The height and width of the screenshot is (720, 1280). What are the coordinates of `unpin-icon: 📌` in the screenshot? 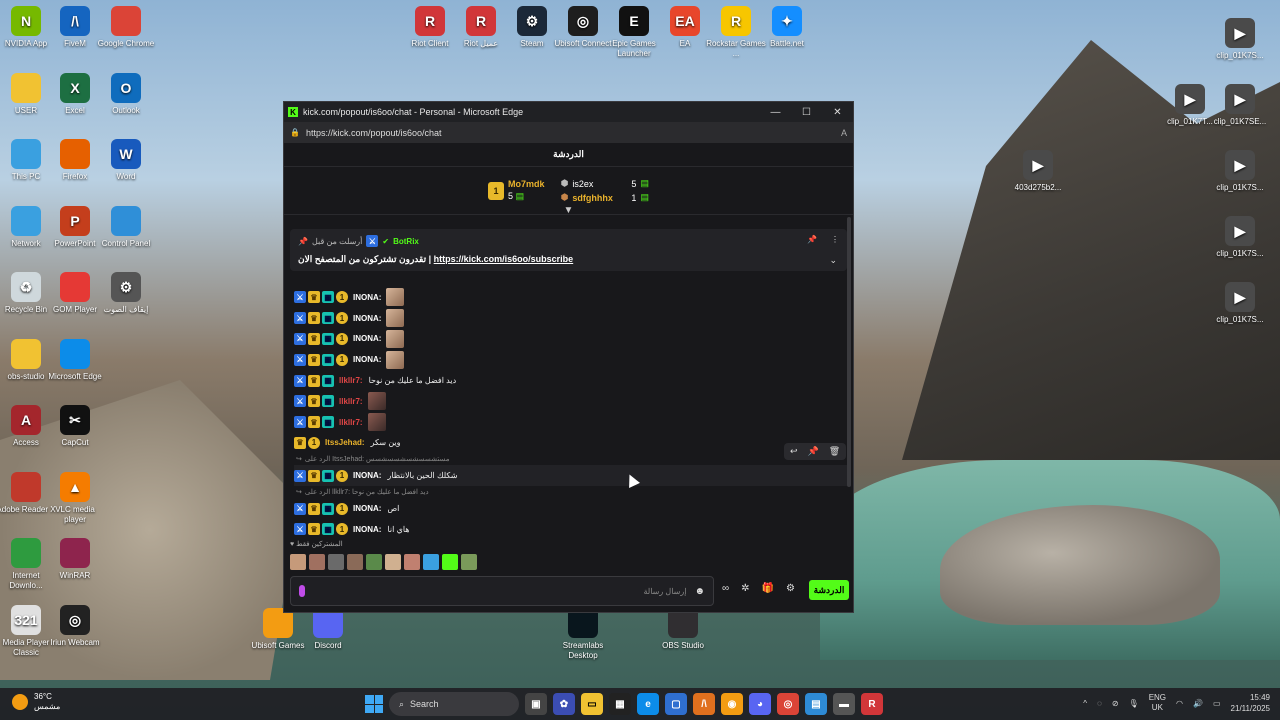 It's located at (812, 239).